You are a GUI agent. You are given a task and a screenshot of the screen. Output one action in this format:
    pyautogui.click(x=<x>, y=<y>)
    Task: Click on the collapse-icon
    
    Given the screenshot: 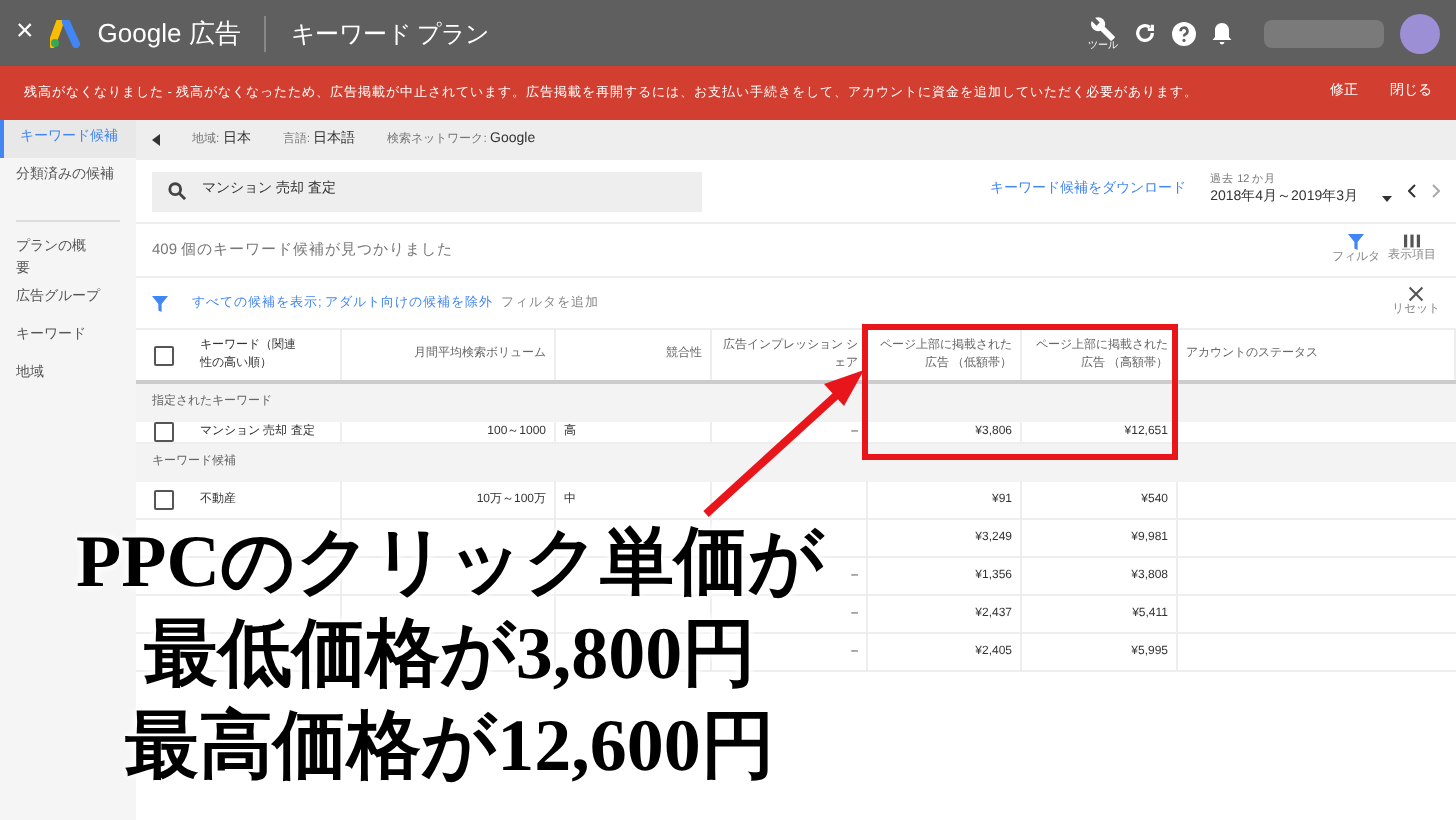 What is the action you would take?
    pyautogui.click(x=156, y=140)
    